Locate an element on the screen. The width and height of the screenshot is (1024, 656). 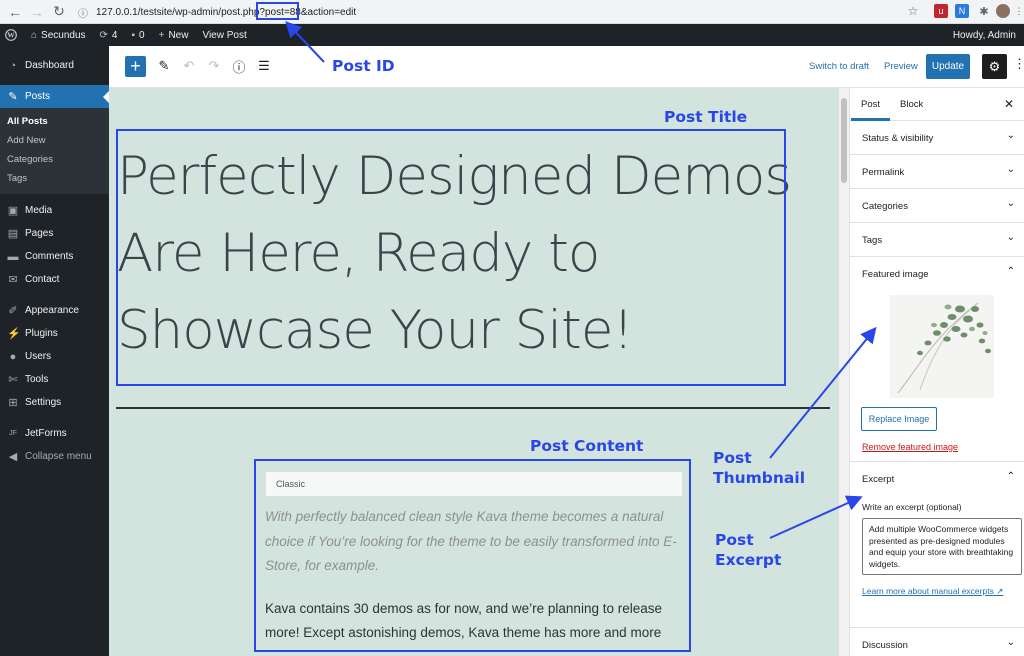
external-link-icon: ↗ is located at coordinates (1000, 591).